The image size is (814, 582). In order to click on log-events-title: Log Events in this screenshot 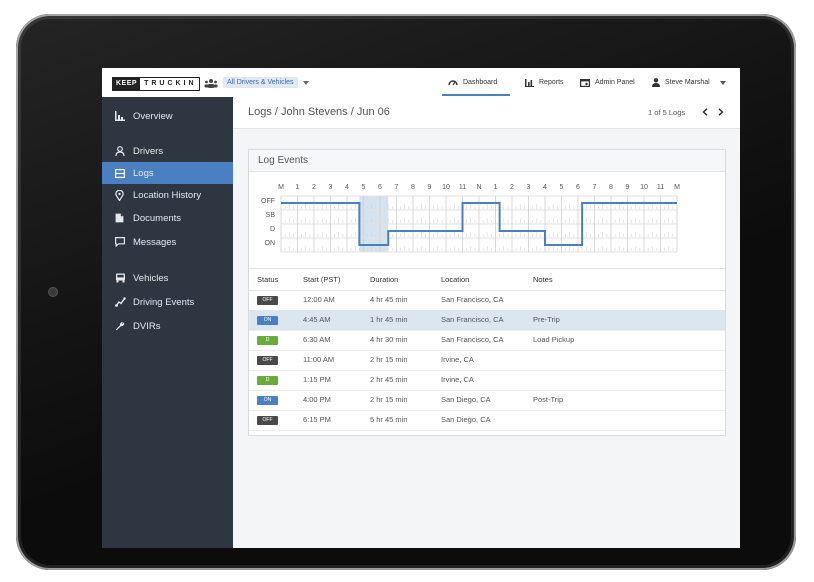, I will do `click(283, 160)`.